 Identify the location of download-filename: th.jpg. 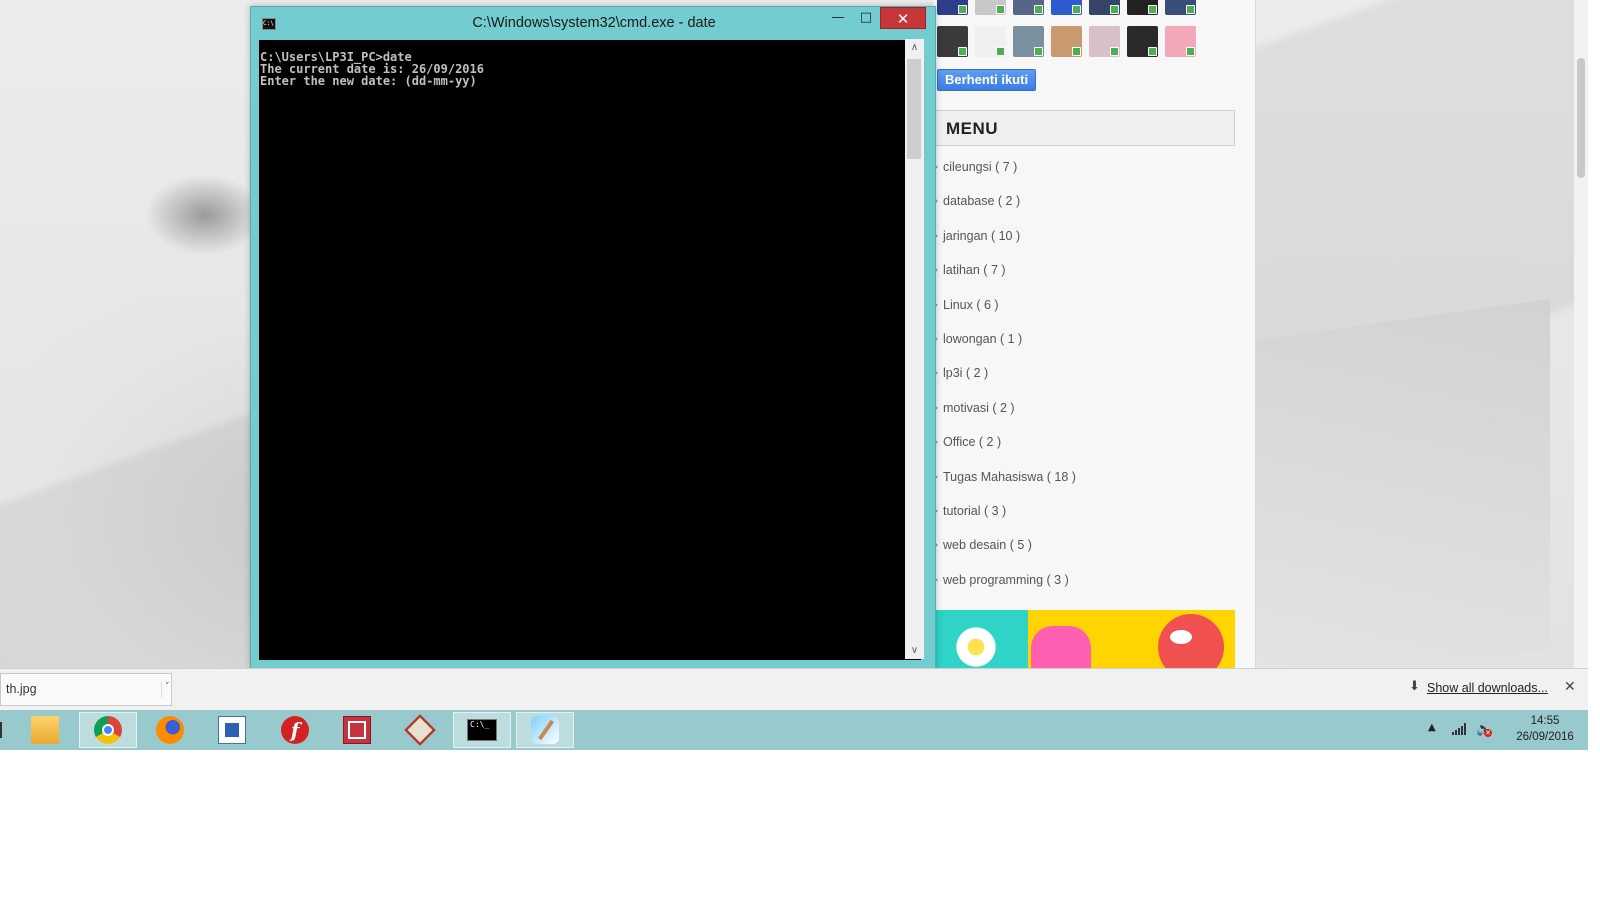
(21, 689).